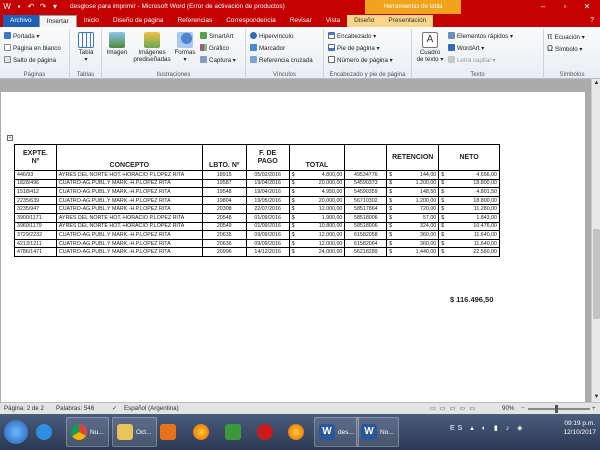 This screenshot has height=450, width=600. Describe the element at coordinates (413, 209) in the screenshot. I see `cell-retencion: $720,00` at that location.